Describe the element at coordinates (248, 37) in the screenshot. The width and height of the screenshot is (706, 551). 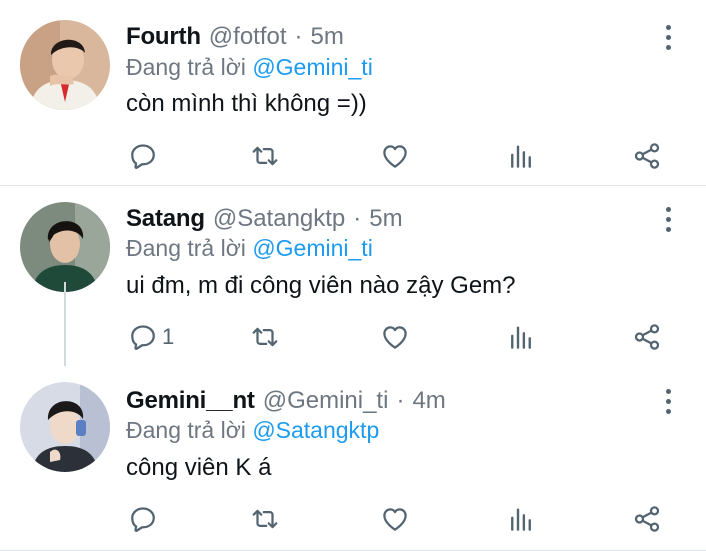
I see `user-handle: @fotfot` at that location.